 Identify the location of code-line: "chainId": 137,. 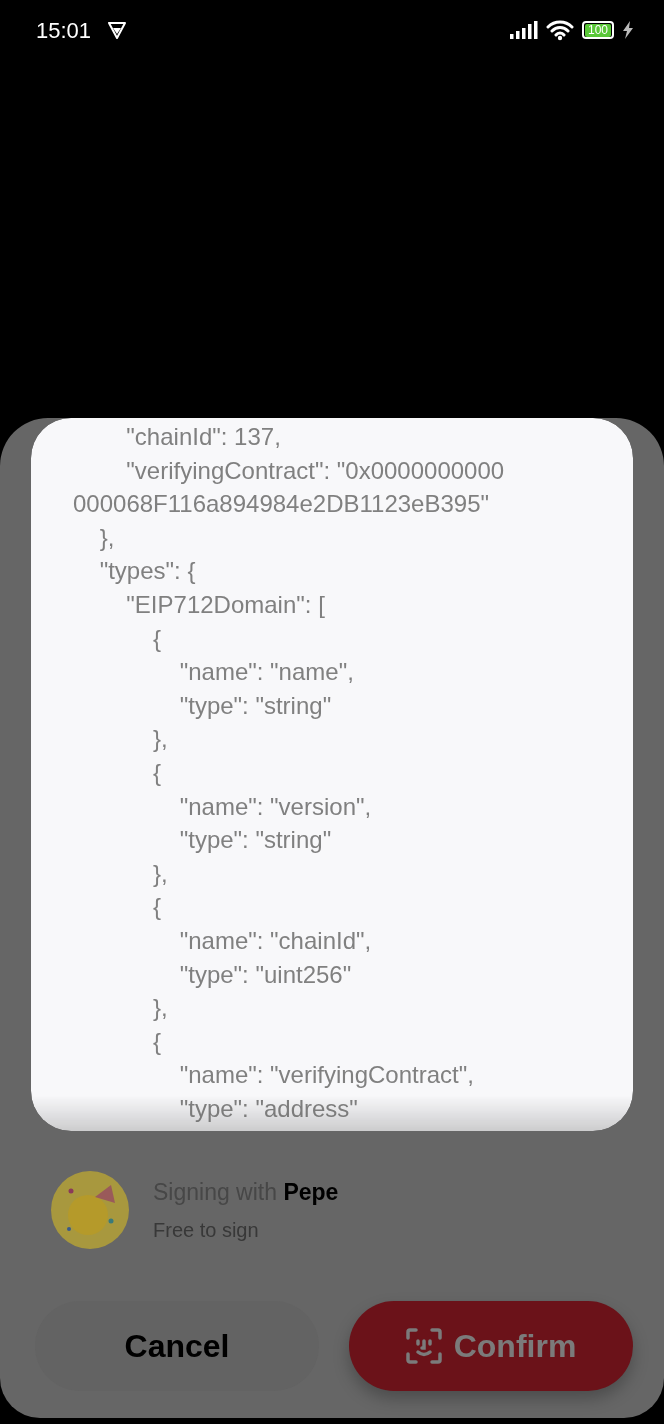
(203, 437).